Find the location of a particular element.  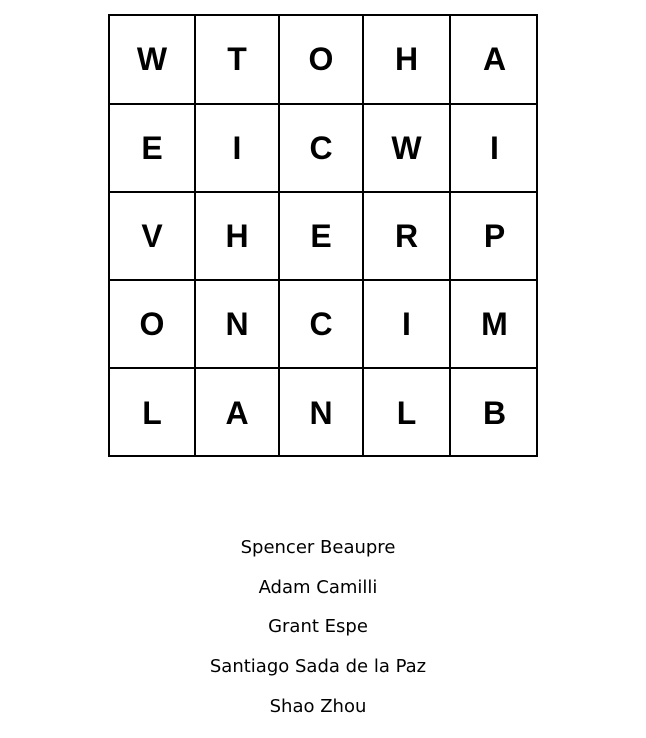

grid-cell: M is located at coordinates (494, 325).